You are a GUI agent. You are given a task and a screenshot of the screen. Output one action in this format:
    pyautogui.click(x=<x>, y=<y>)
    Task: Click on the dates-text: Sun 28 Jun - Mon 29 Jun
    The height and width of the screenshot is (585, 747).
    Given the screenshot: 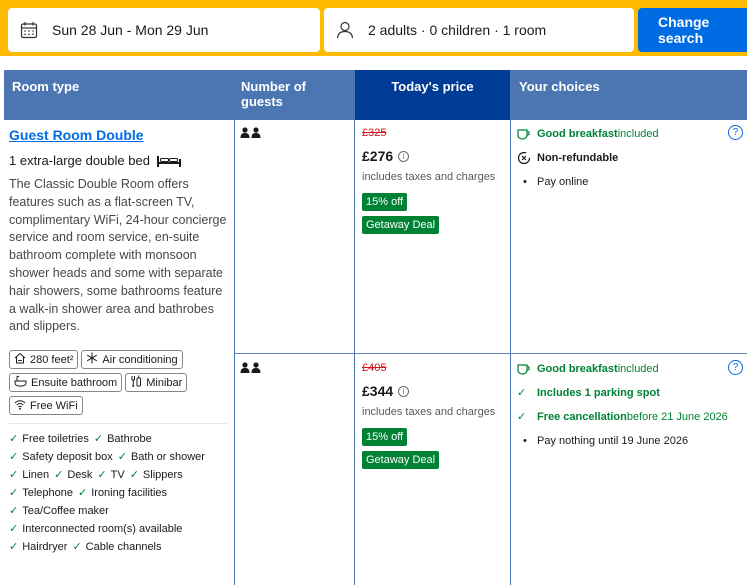 What is the action you would take?
    pyautogui.click(x=130, y=30)
    